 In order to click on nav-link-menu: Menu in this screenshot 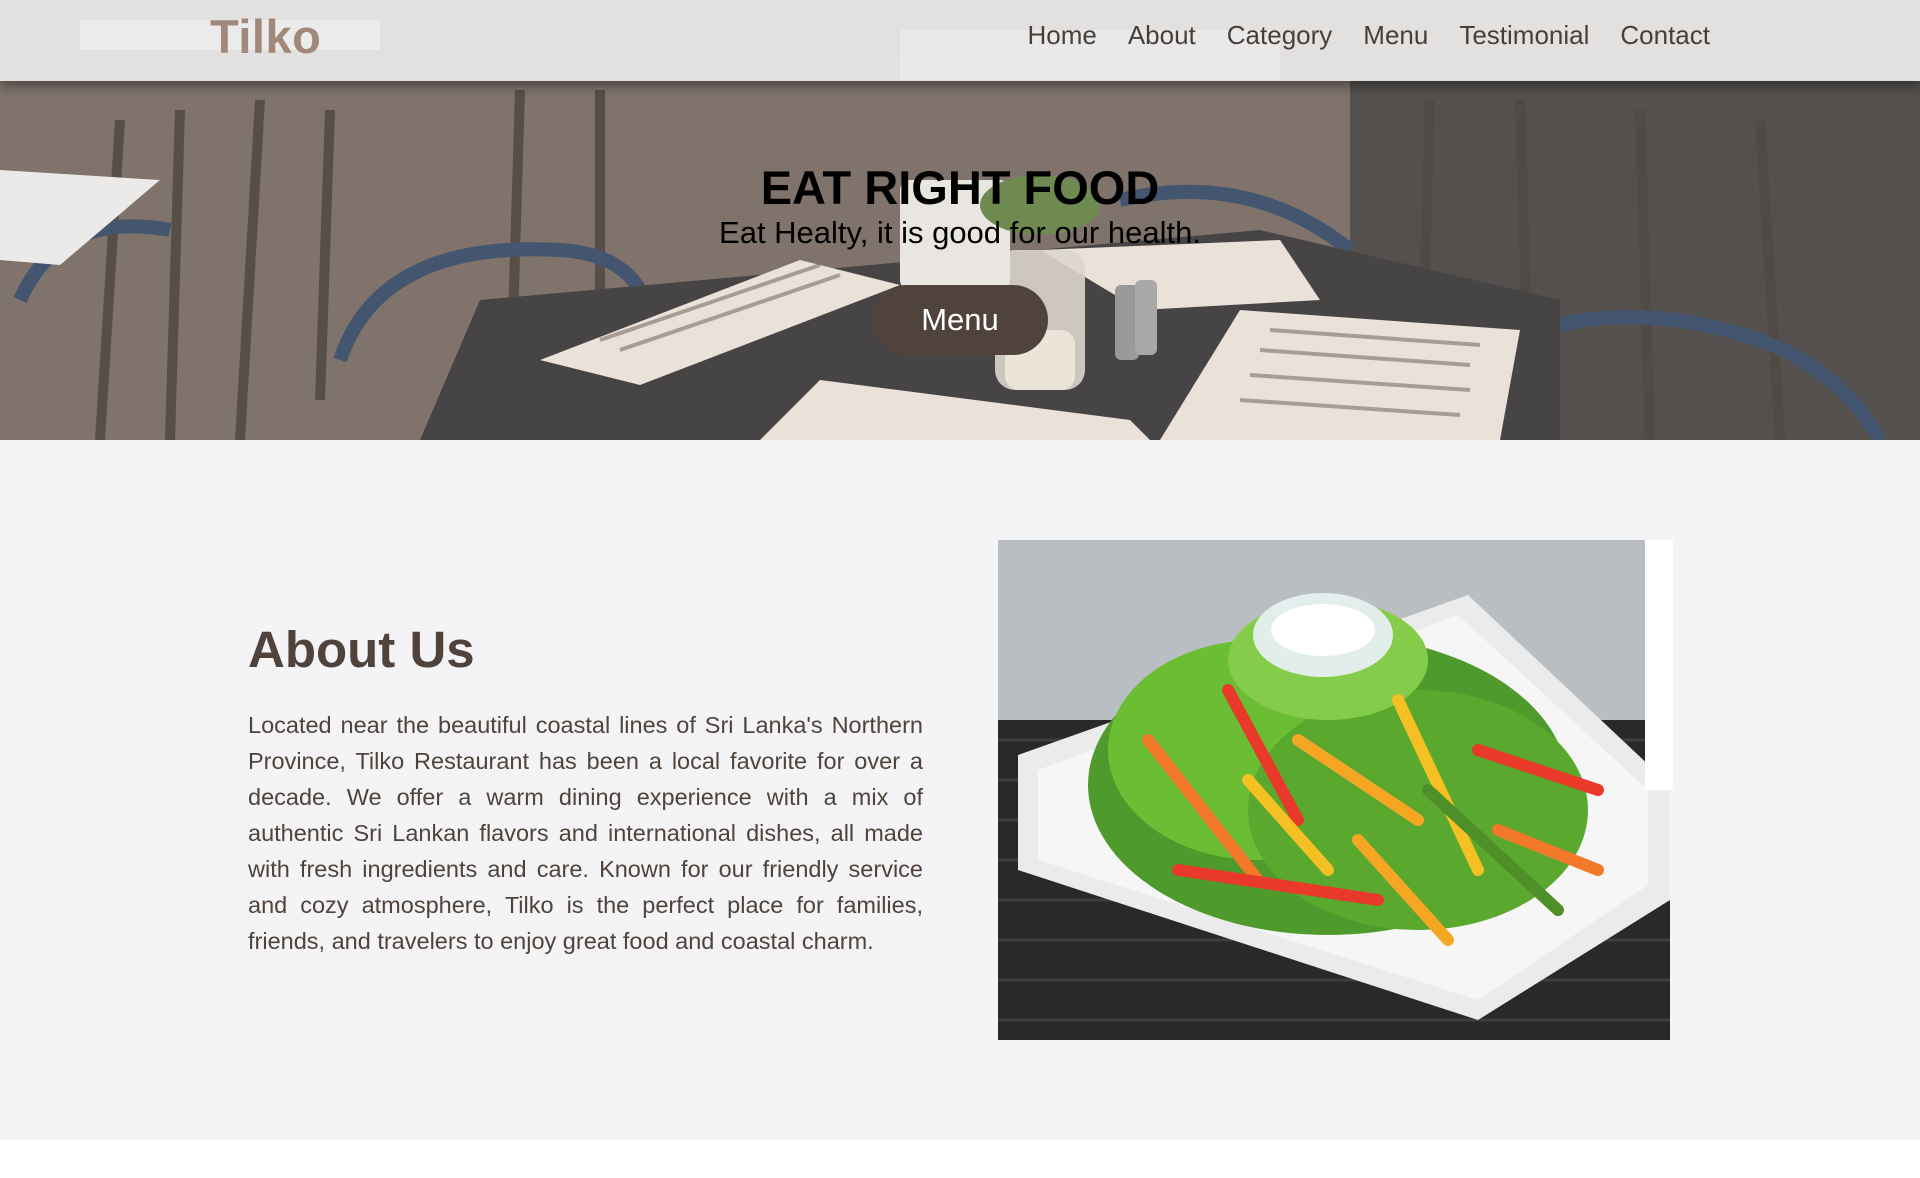, I will do `click(1395, 35)`.